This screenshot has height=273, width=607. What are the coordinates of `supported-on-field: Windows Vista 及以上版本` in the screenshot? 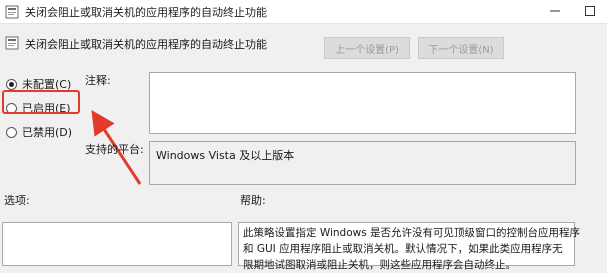 It's located at (362, 163).